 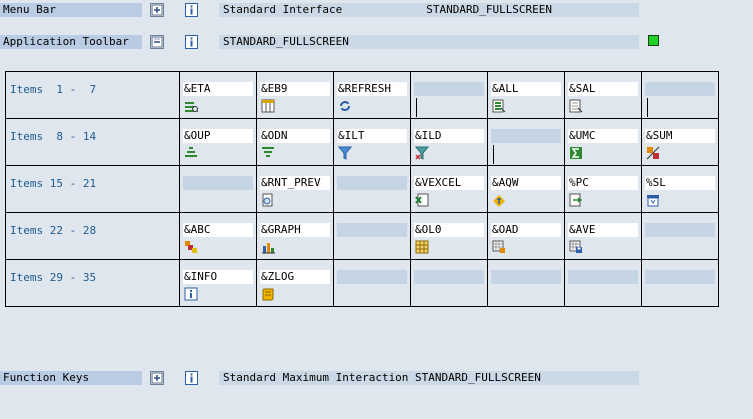 What do you see at coordinates (218, 277) in the screenshot?
I see `function-code-field: &INFO` at bounding box center [218, 277].